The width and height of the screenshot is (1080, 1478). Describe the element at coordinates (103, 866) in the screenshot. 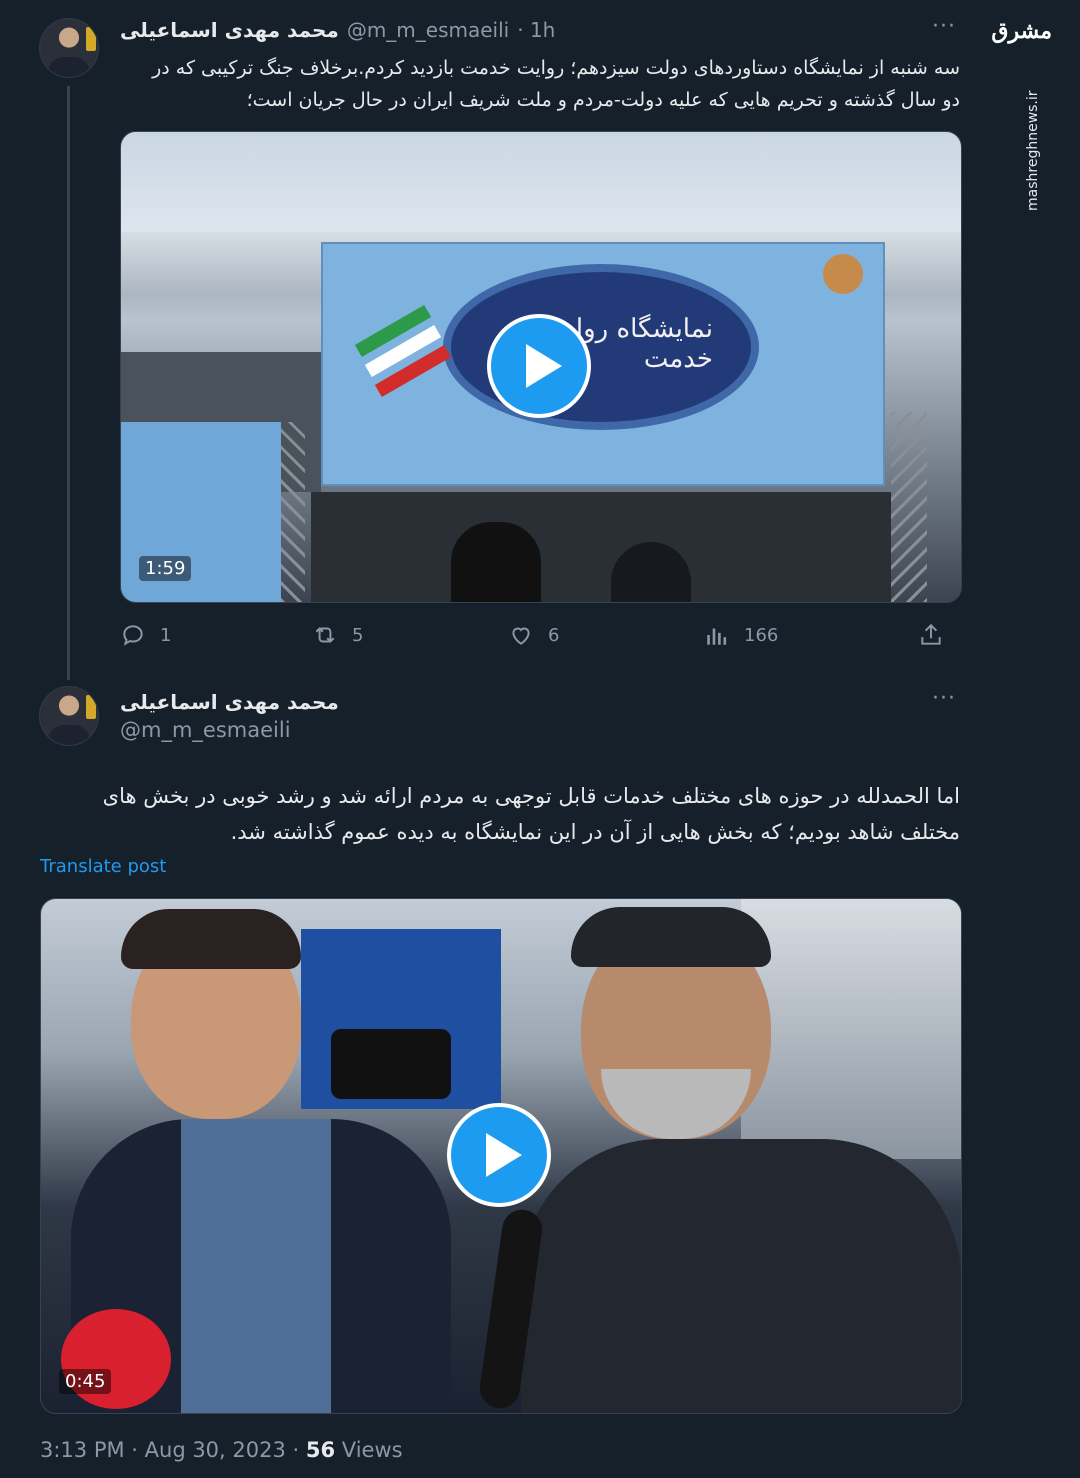

I see `translate-post-link: Translate post` at that location.